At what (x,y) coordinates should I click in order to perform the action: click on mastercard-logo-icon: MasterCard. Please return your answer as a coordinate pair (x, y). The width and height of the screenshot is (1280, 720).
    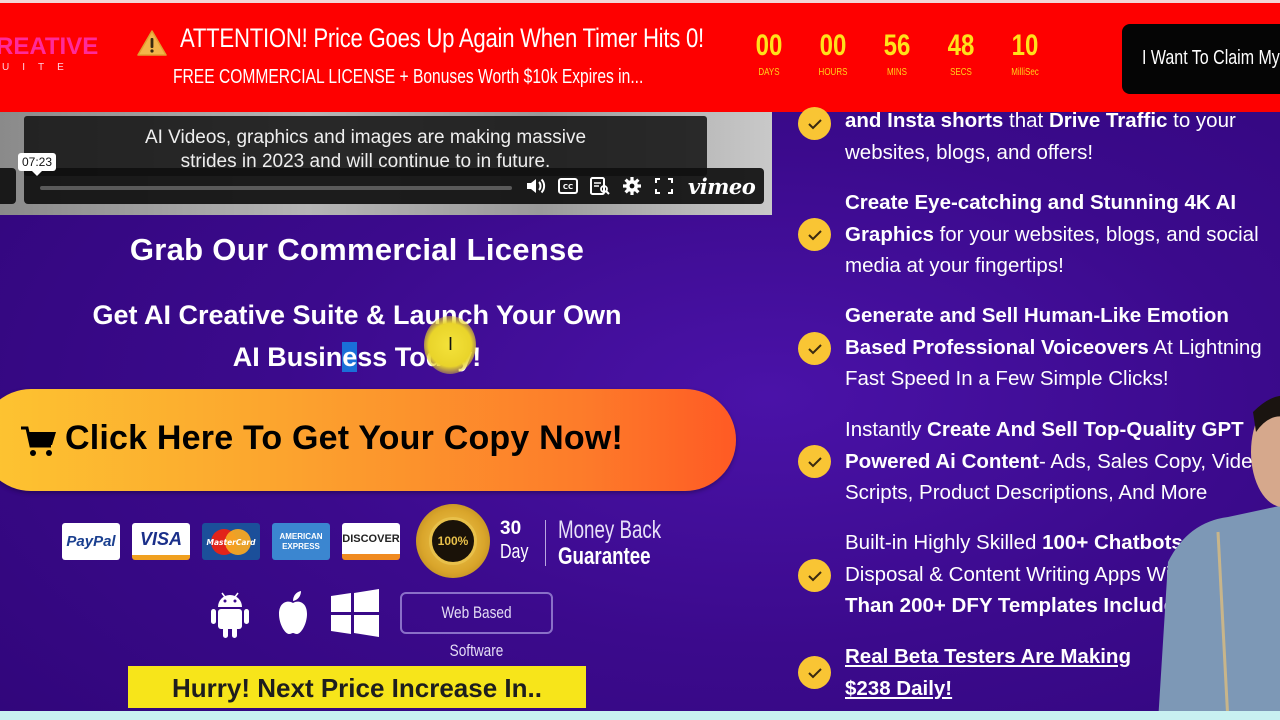
    Looking at the image, I should click on (232, 541).